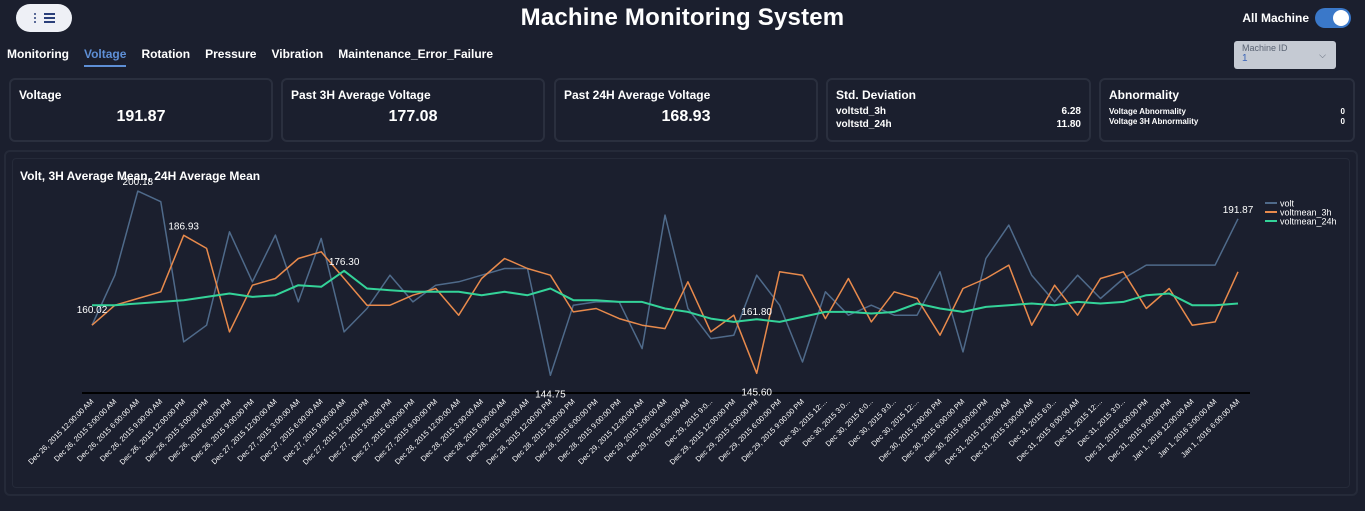 The height and width of the screenshot is (511, 1365). Describe the element at coordinates (138, 182) in the screenshot. I see `data-label: 200.18` at that location.